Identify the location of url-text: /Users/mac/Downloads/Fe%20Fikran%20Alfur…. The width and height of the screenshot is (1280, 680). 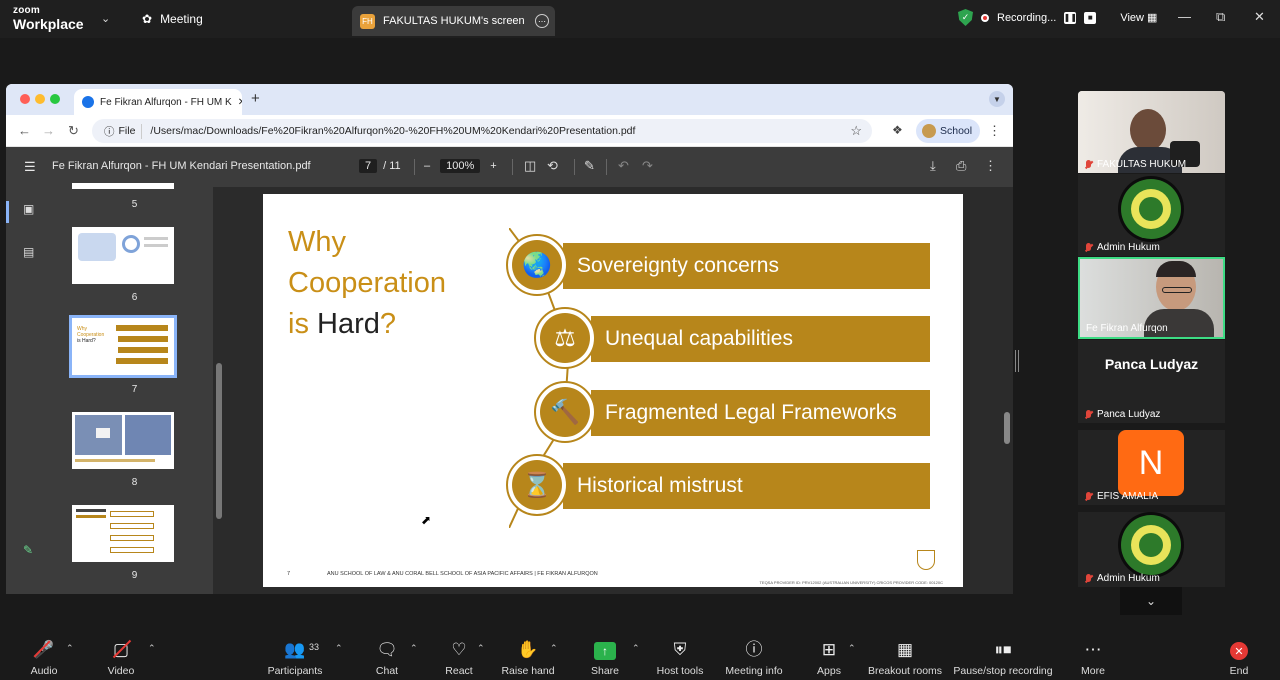
(392, 131).